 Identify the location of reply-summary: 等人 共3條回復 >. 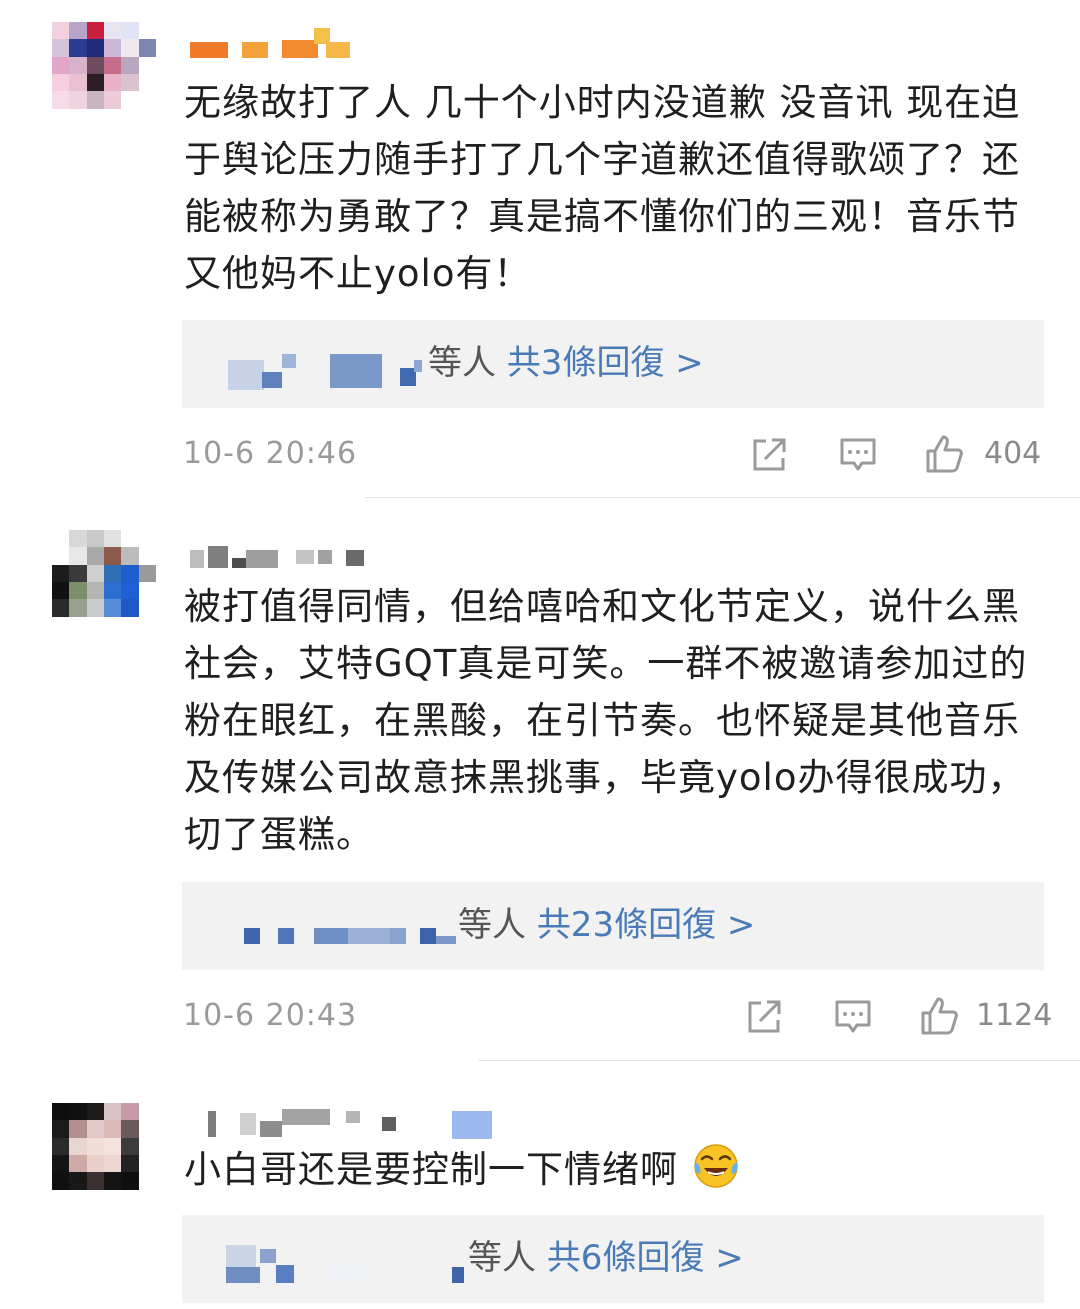
(613, 364).